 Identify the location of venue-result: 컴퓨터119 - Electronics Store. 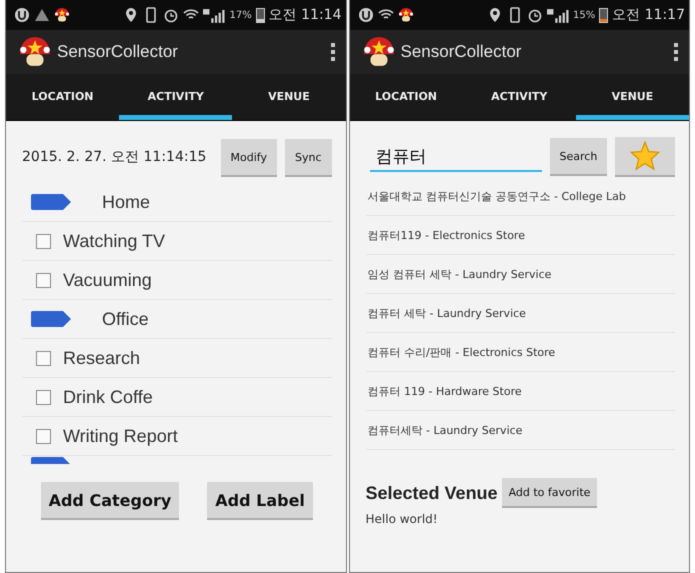
(446, 235).